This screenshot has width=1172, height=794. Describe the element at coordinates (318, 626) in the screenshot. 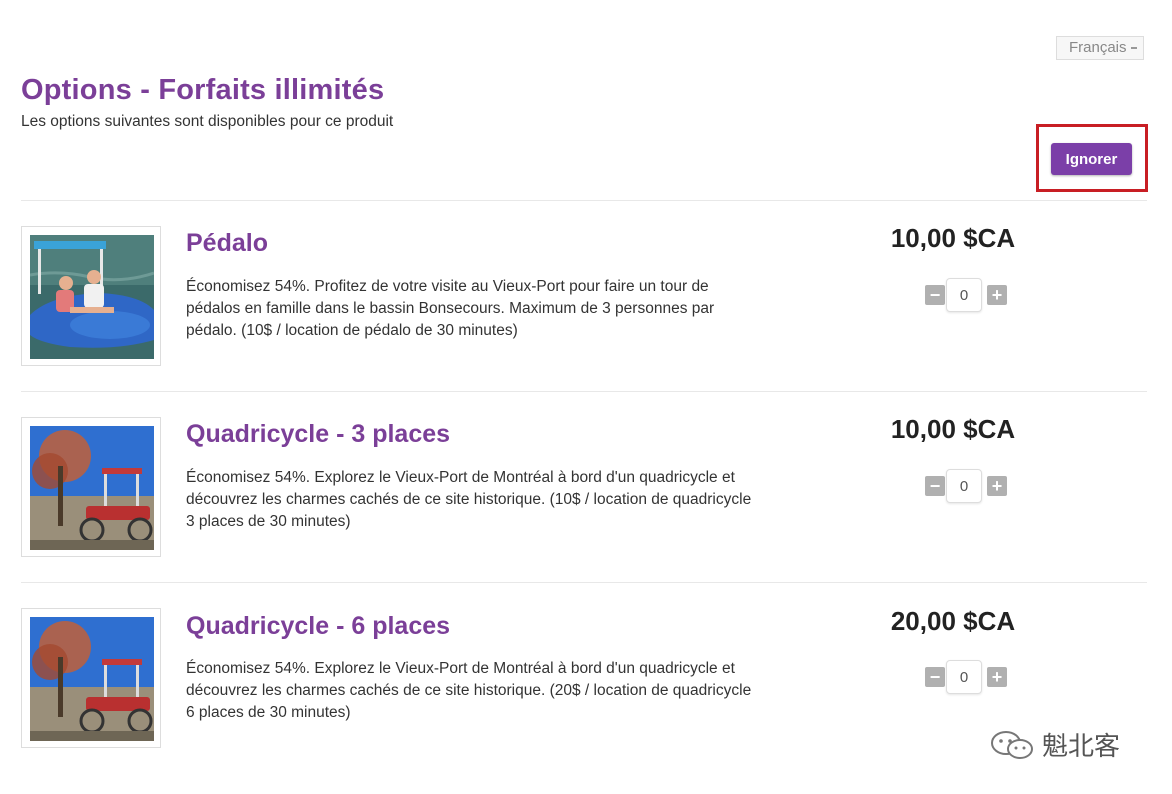

I see `option-title: Quadricycle - 6 places` at that location.